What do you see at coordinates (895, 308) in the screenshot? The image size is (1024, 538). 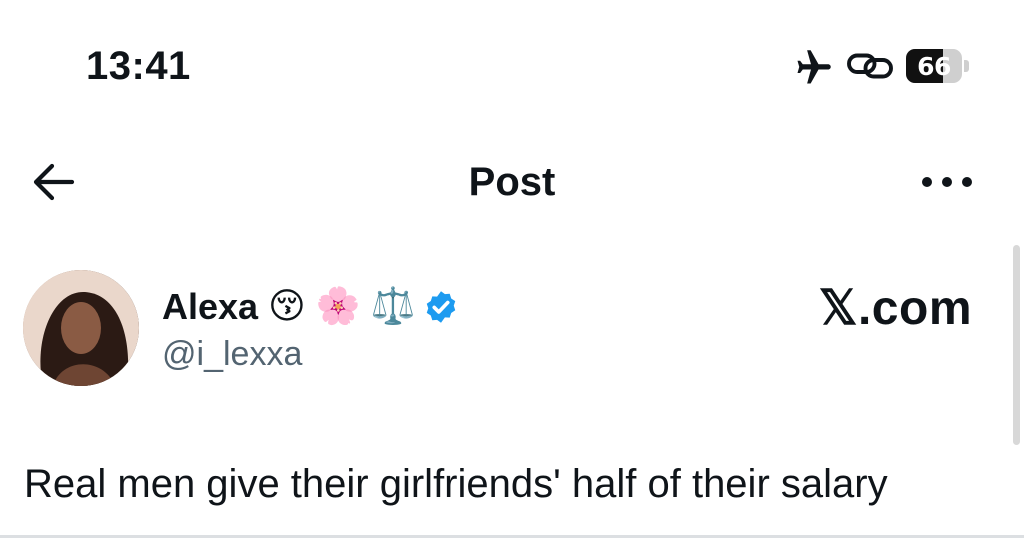 I see `brand-watermark: 𝕏.com` at bounding box center [895, 308].